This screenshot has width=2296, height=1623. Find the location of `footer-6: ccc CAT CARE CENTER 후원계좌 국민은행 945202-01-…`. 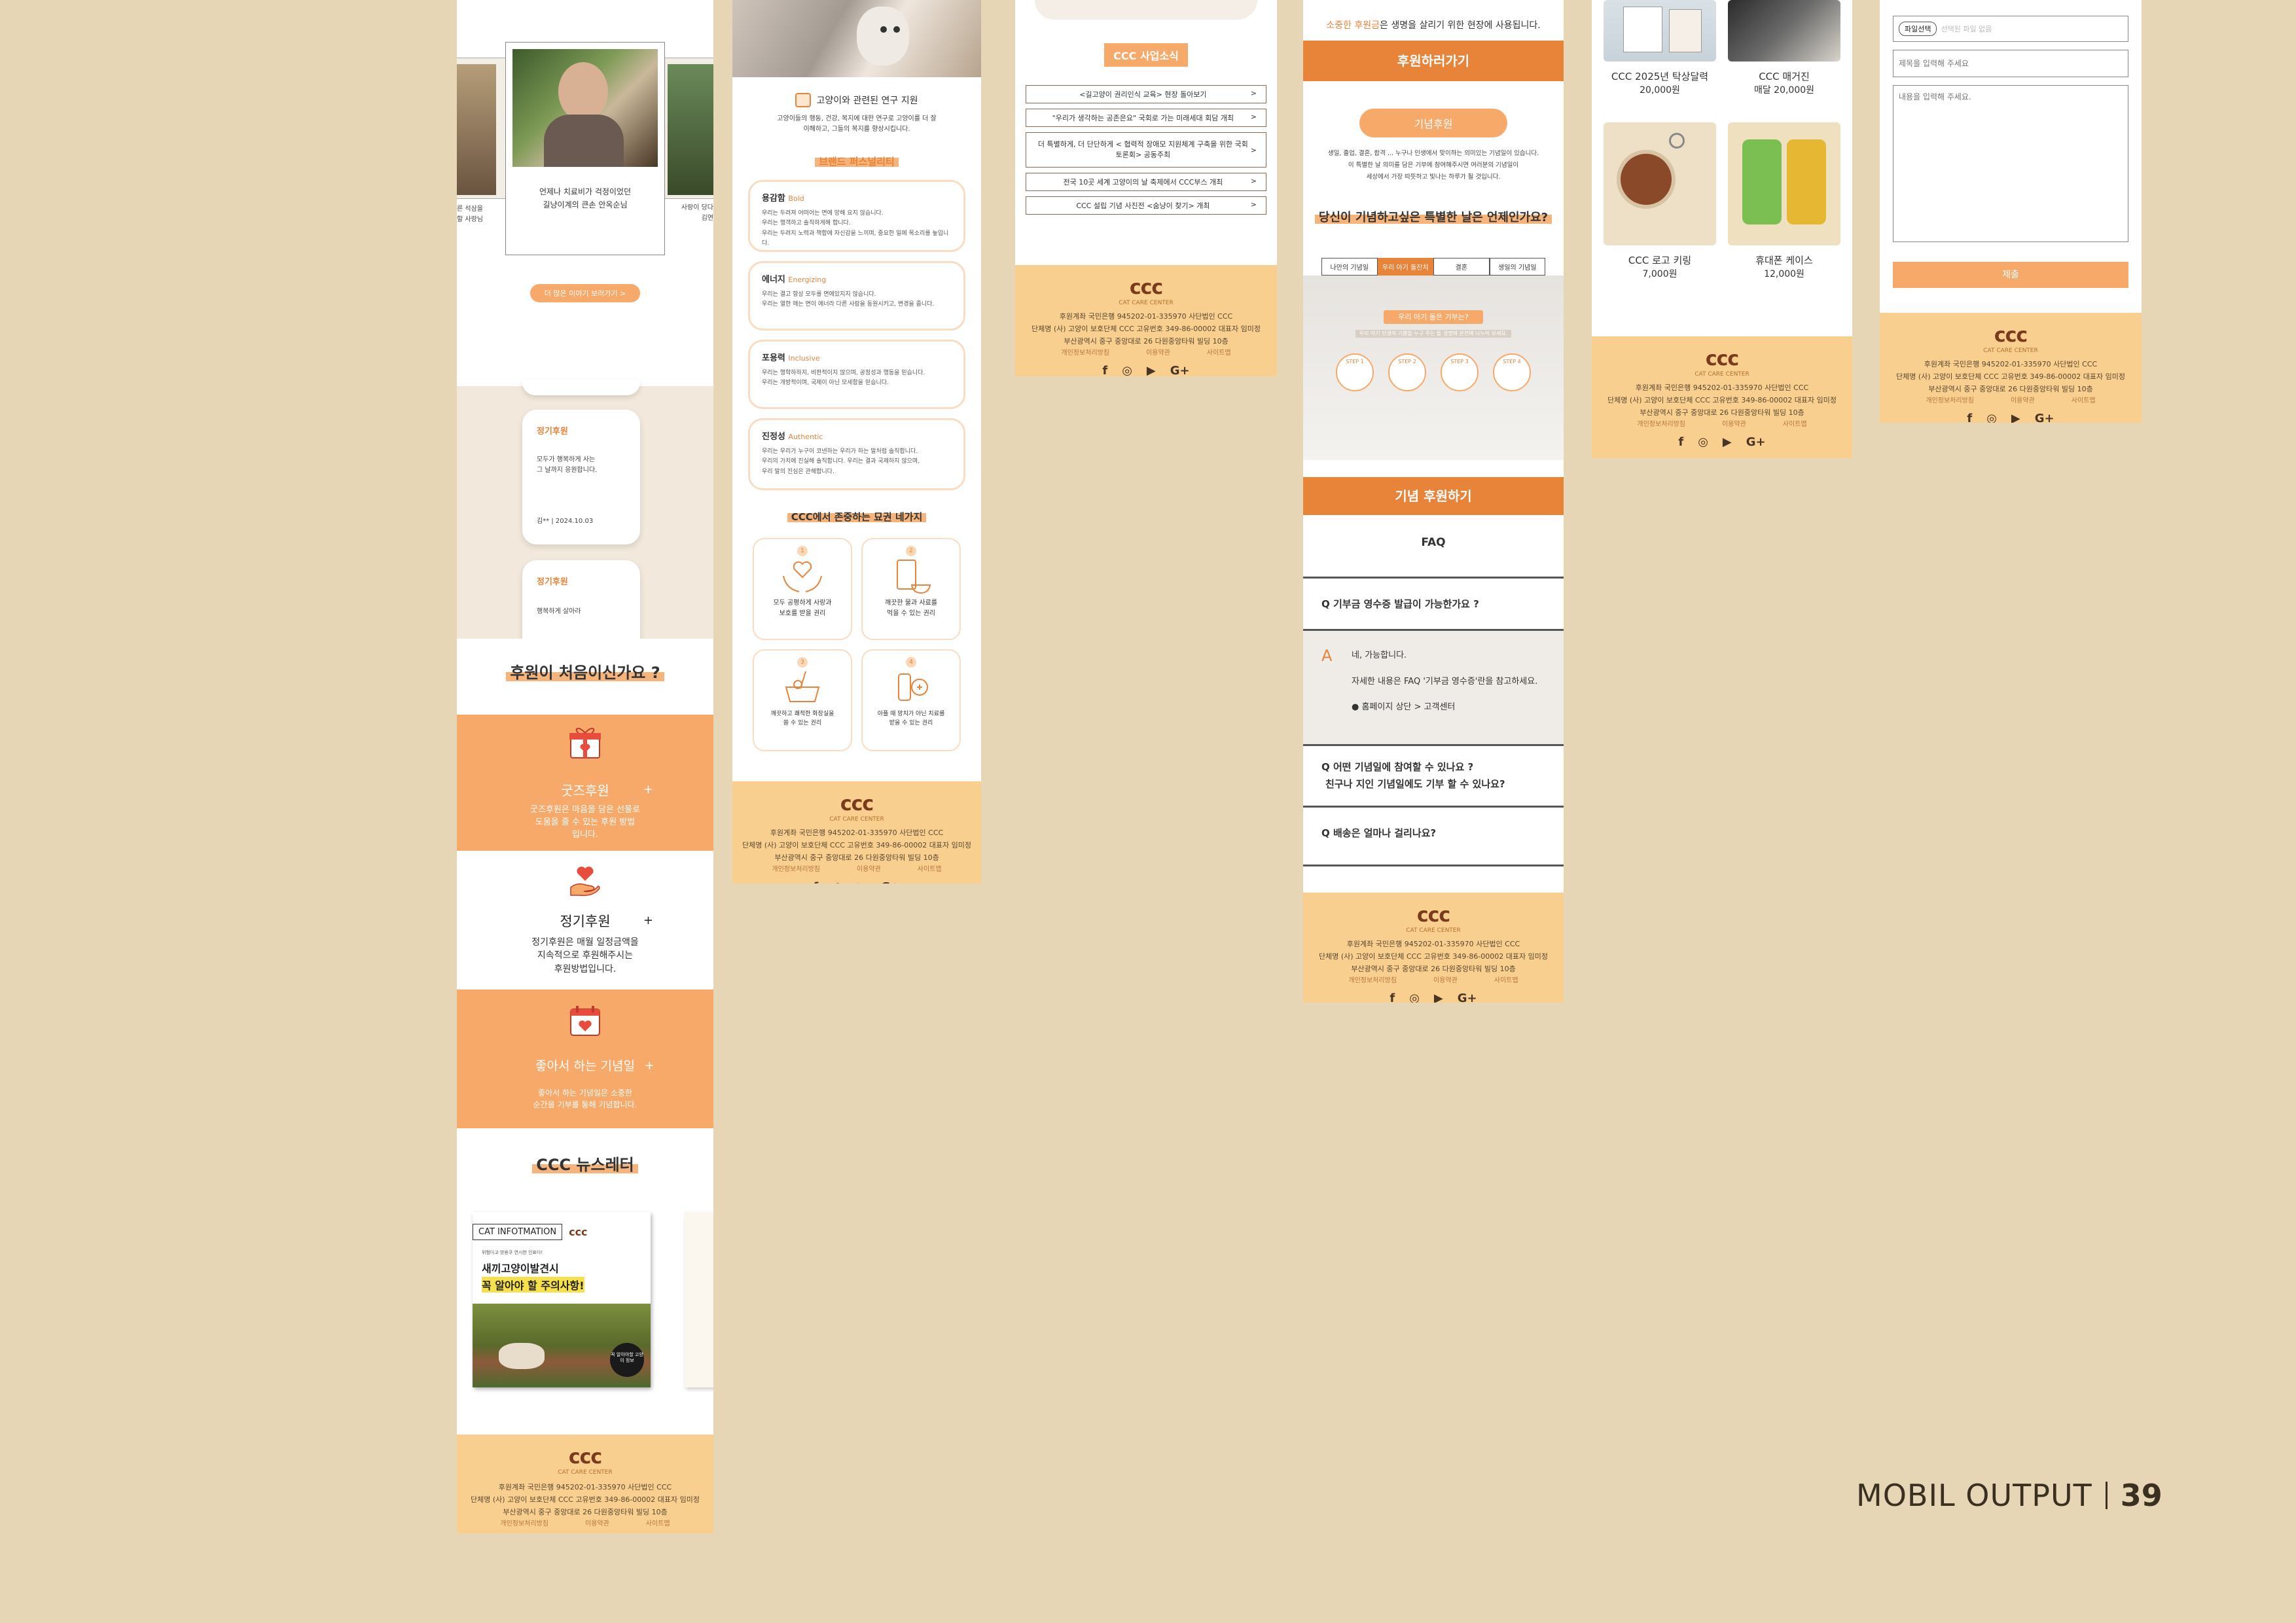

footer-6: ccc CAT CARE CENTER 후원계좌 국민은행 945202-01-… is located at coordinates (2011, 368).